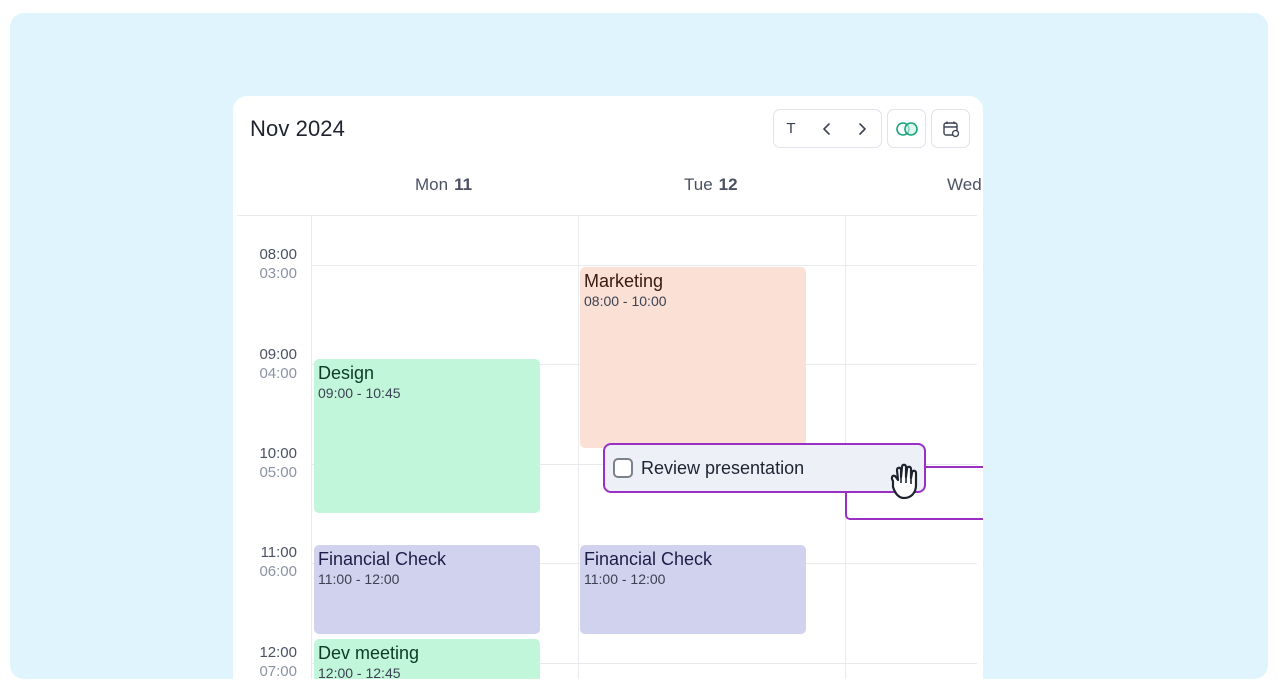  I want to click on prev-button, so click(827, 128).